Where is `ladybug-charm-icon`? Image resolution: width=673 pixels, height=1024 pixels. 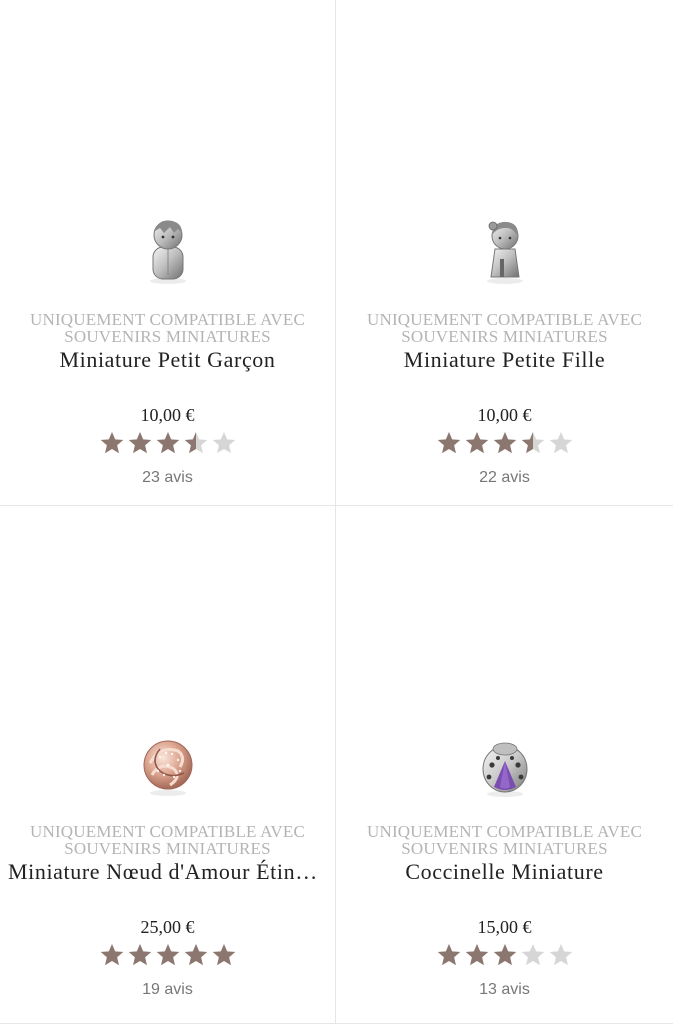 ladybug-charm-icon is located at coordinates (505, 765).